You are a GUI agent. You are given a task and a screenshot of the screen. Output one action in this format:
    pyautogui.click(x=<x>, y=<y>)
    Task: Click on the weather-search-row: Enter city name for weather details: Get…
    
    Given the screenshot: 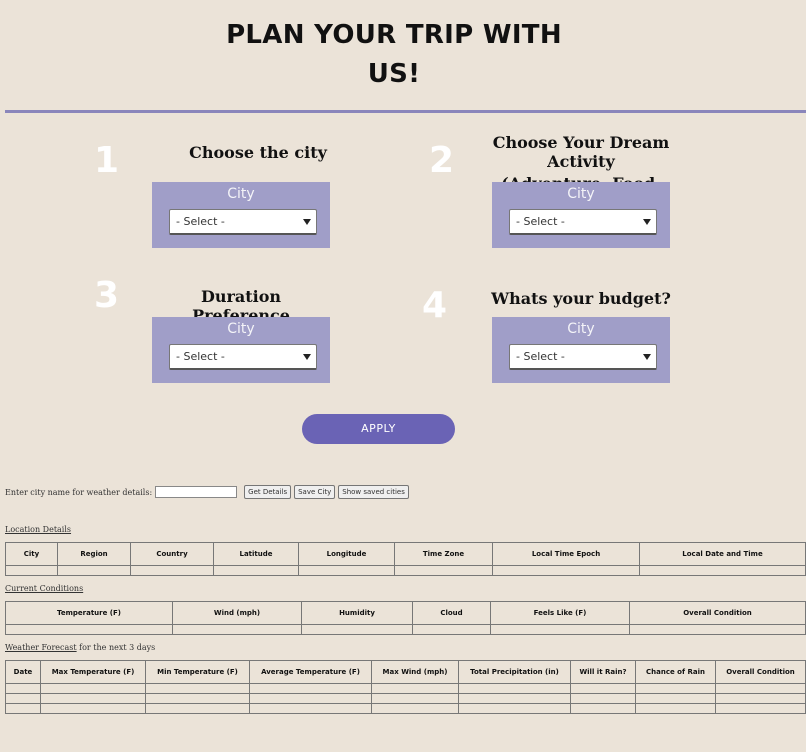 What is the action you would take?
    pyautogui.click(x=207, y=492)
    